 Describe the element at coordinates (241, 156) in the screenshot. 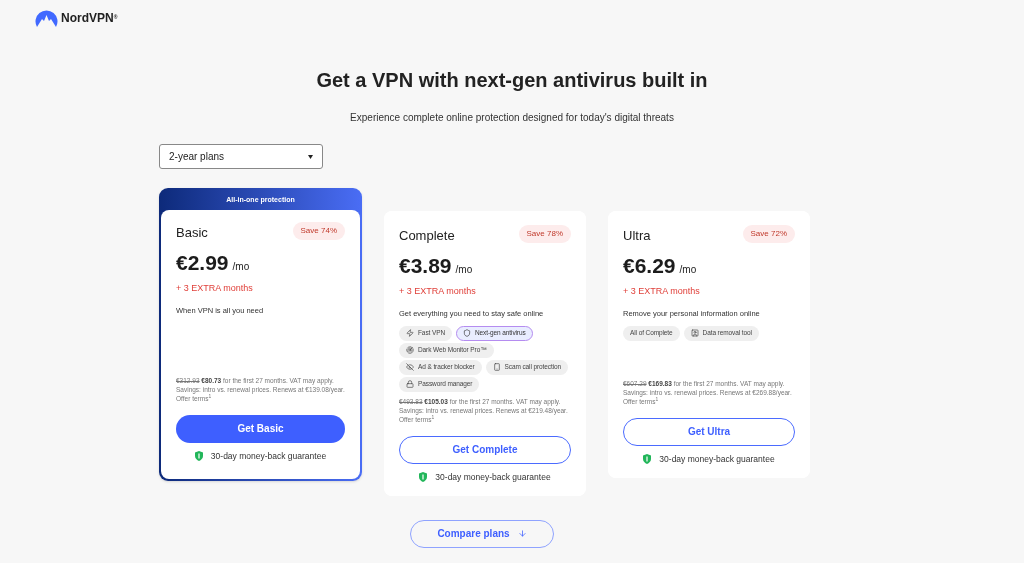

I see `plan-dropdown: 2-year plans` at that location.